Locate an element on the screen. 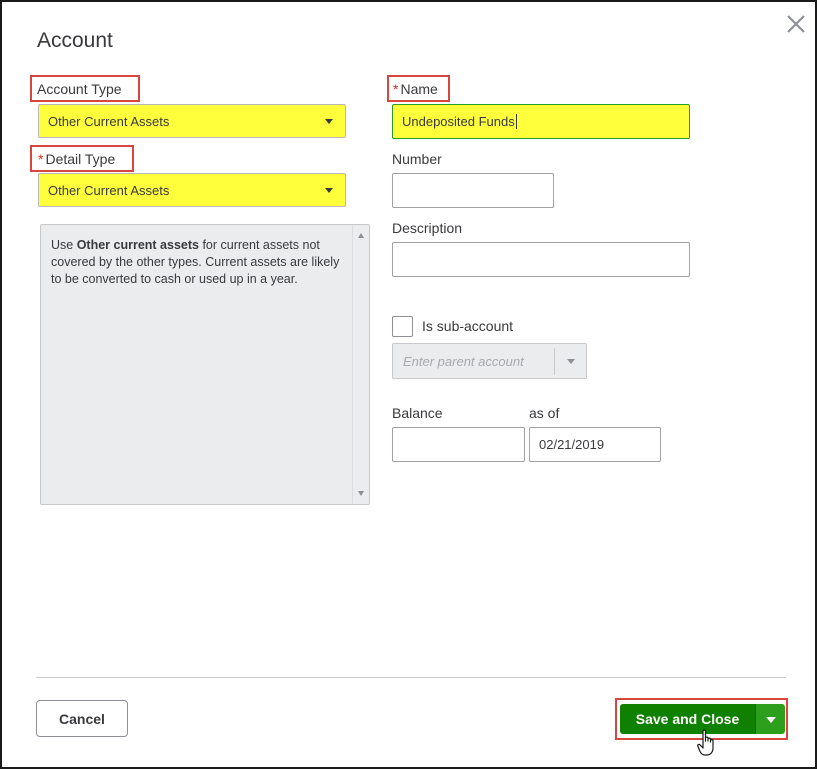 This screenshot has width=817, height=769. parent-account-placeholder: Enter parent account is located at coordinates (463, 361).